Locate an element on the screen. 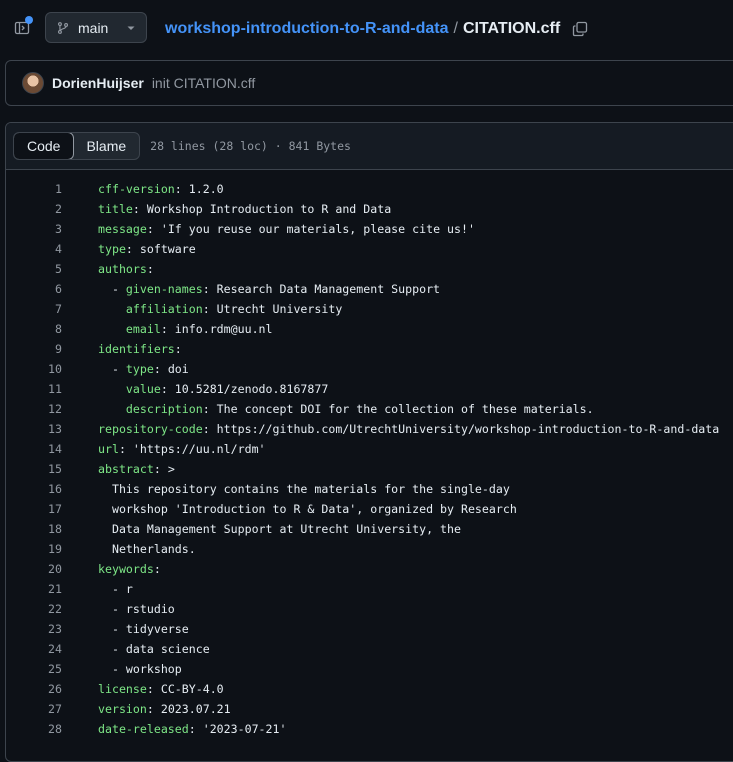 The height and width of the screenshot is (762, 733). line-number: 6 is located at coordinates (34, 289).